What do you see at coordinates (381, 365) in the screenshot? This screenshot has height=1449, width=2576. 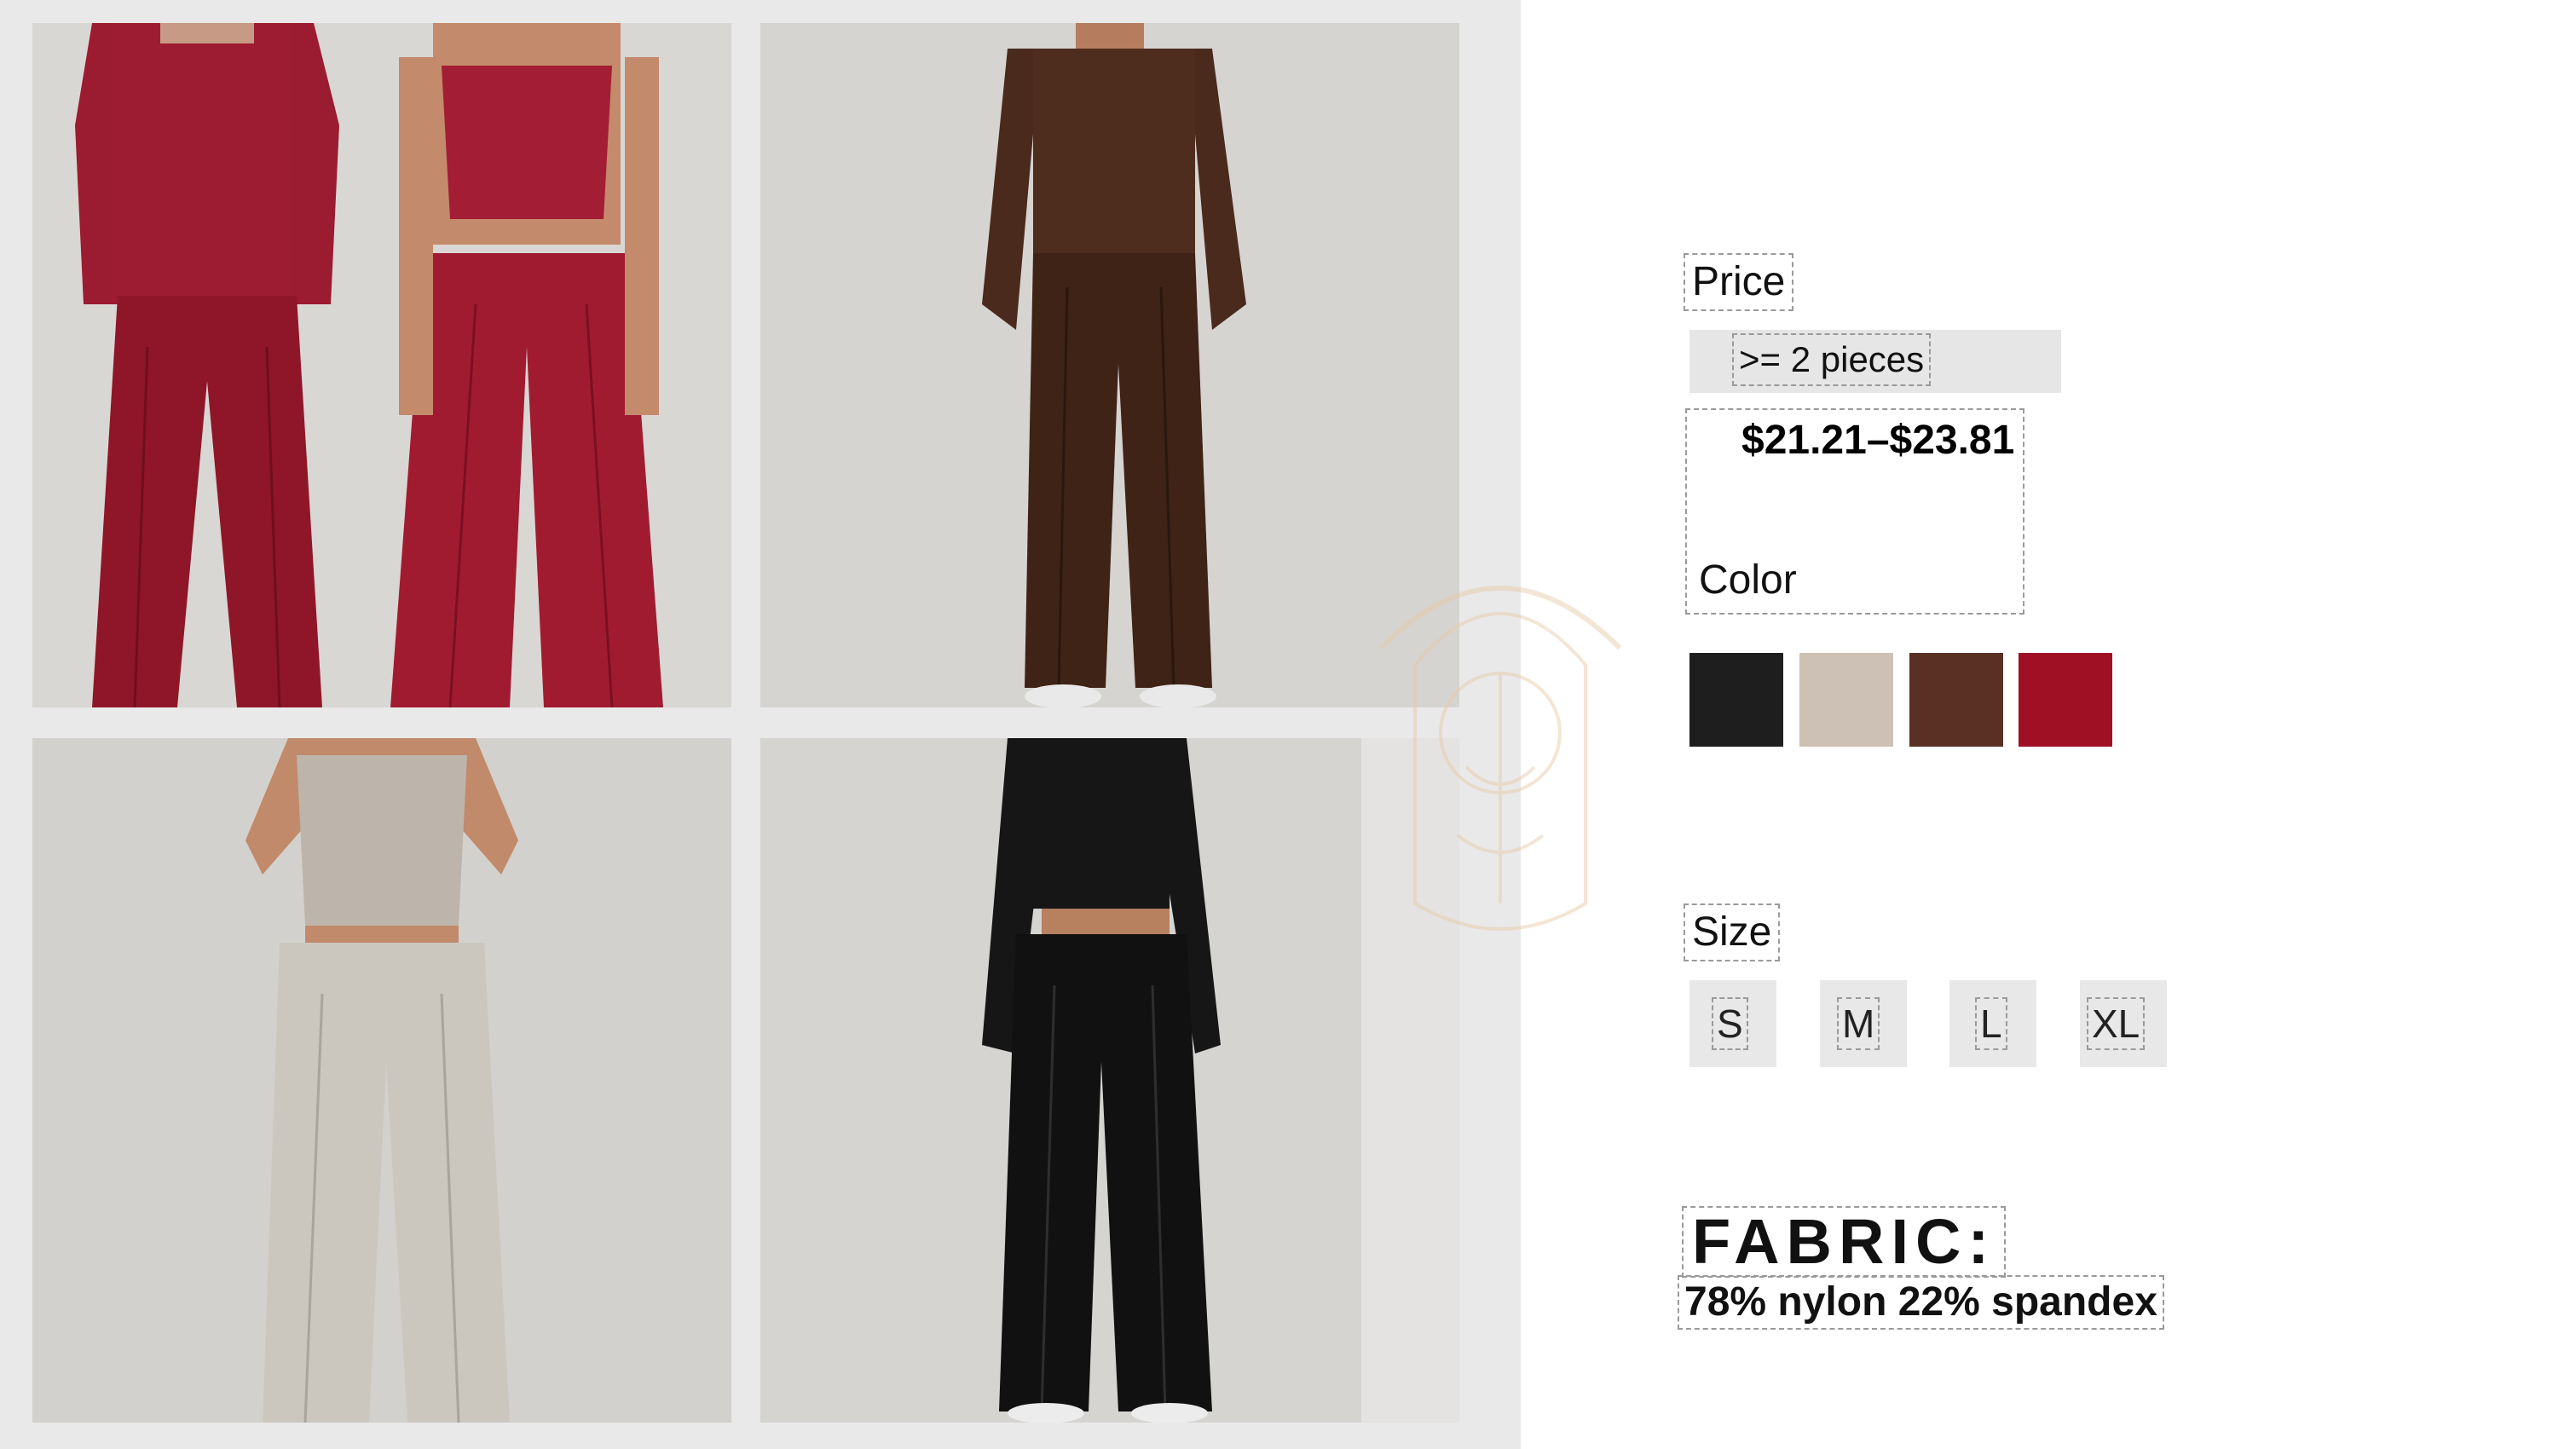 I see `product-photo-wine-red` at bounding box center [381, 365].